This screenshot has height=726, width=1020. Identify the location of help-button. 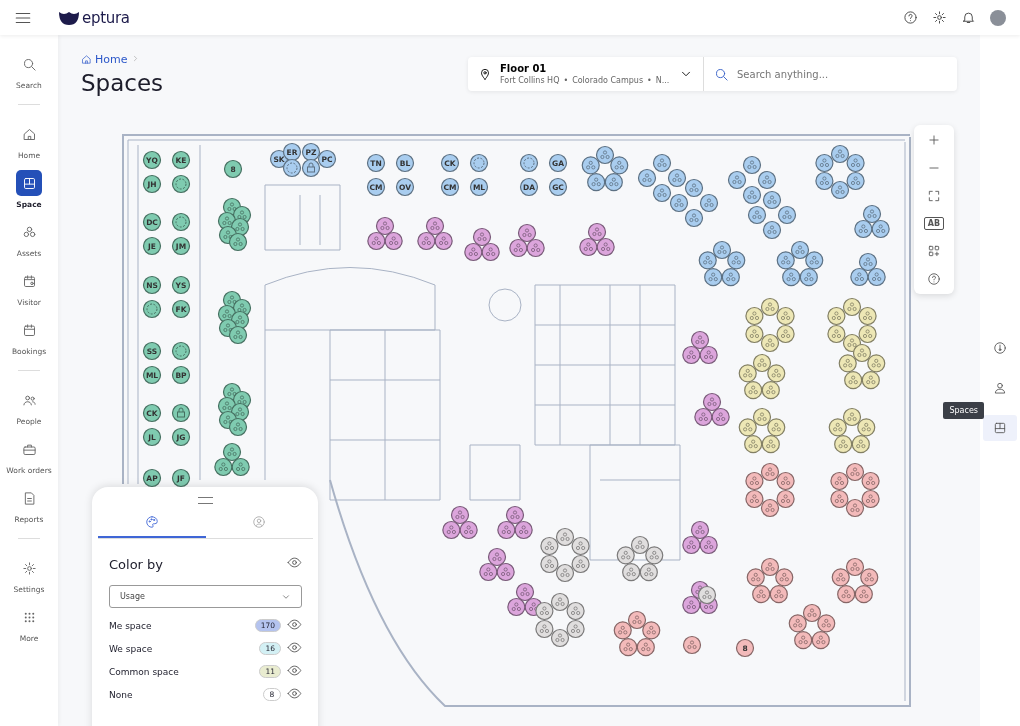
(934, 279).